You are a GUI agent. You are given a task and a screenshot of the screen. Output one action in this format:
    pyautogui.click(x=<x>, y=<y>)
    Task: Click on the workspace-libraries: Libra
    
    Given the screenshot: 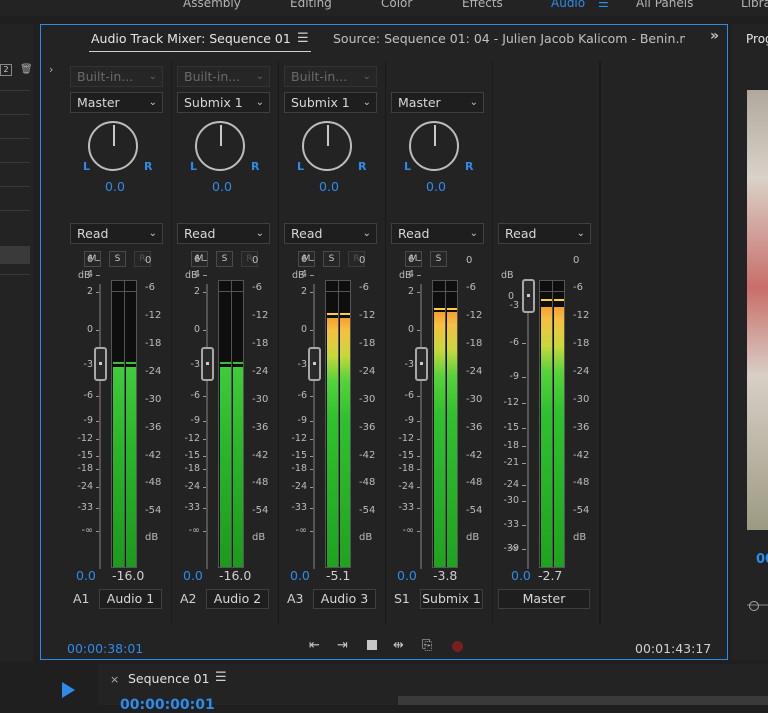 What is the action you would take?
    pyautogui.click(x=754, y=5)
    